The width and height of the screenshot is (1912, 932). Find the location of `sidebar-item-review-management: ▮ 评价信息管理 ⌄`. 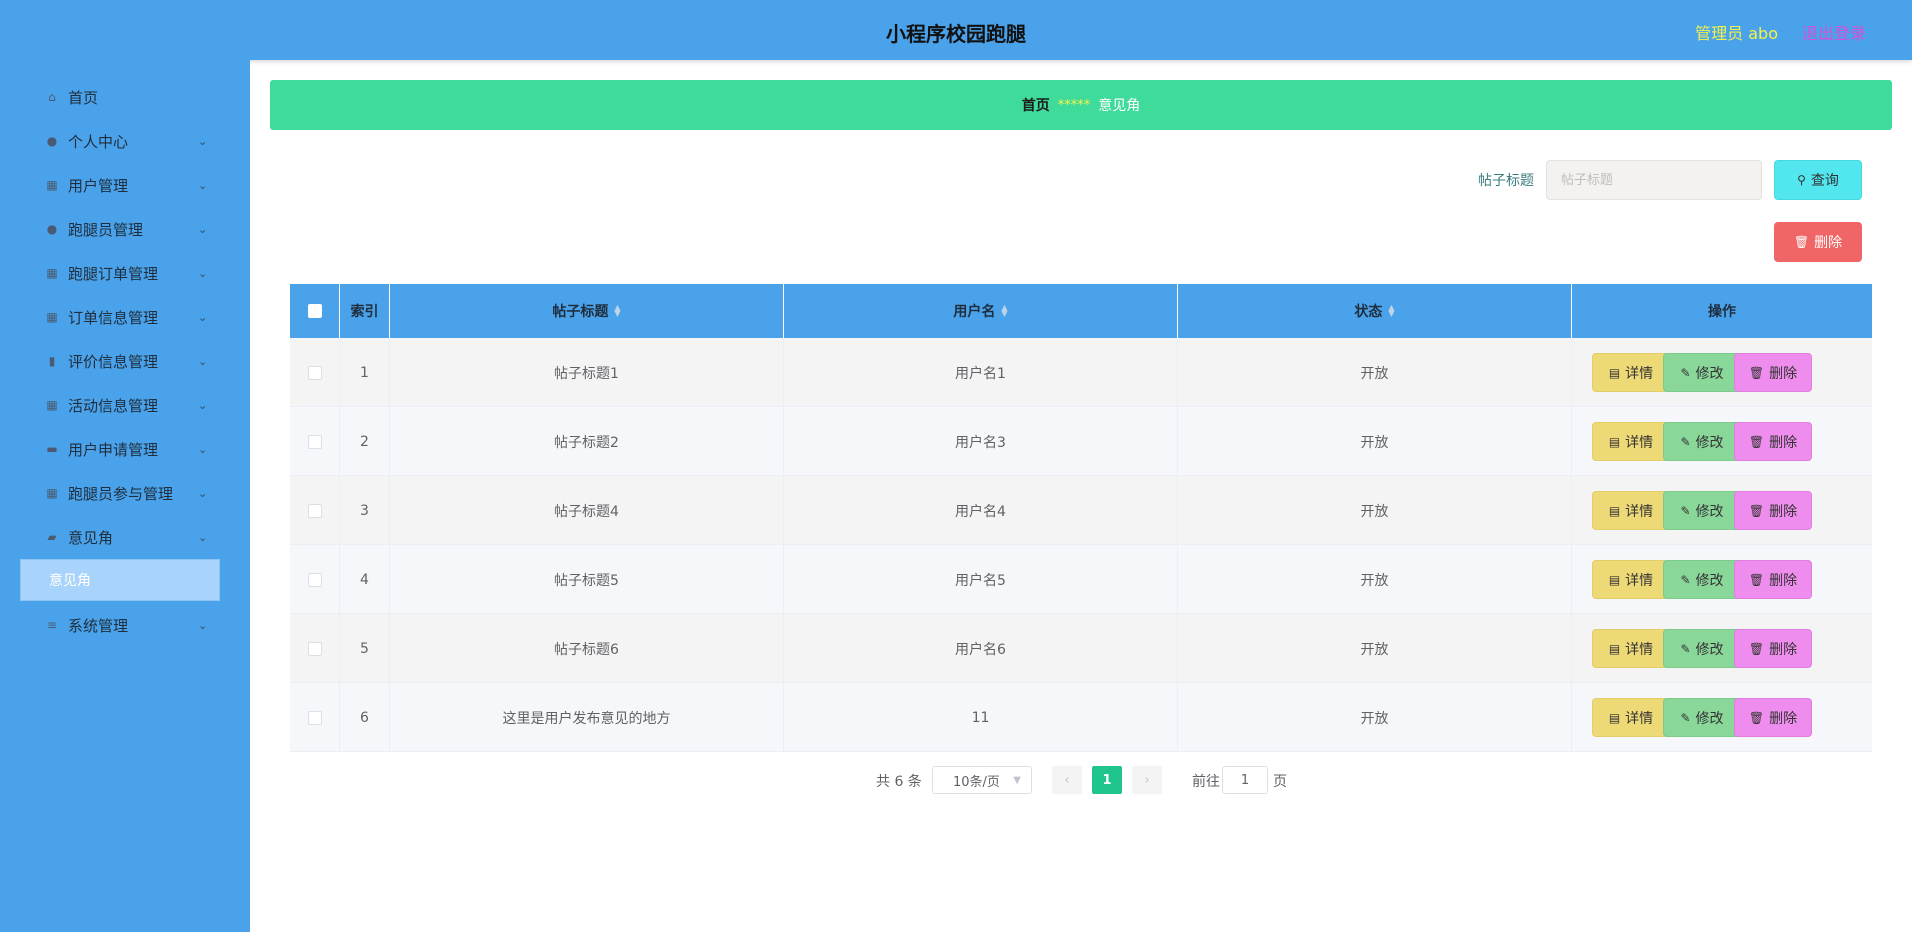

sidebar-item-review-management: ▮ 评价信息管理 ⌄ is located at coordinates (125, 361).